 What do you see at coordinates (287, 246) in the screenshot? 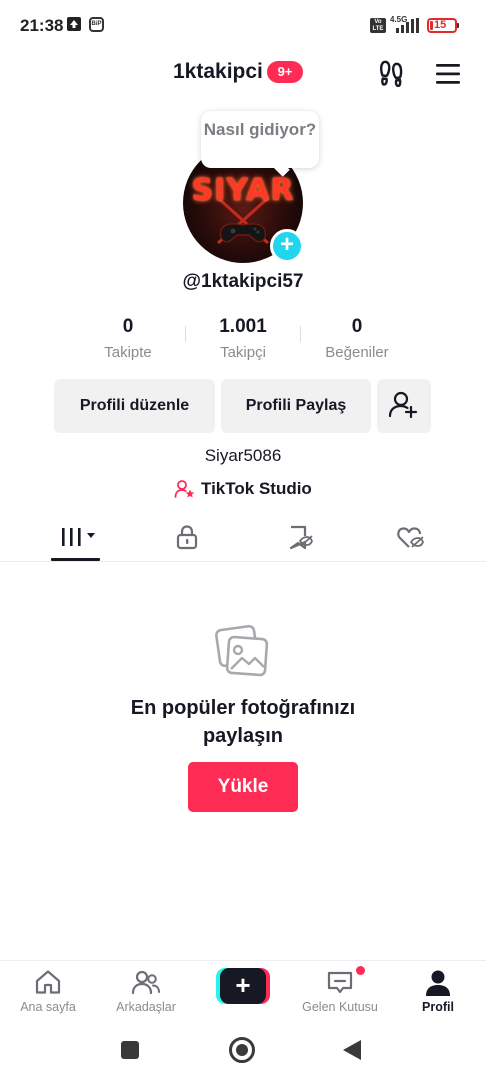
I see `add-avatar-button: +` at bounding box center [287, 246].